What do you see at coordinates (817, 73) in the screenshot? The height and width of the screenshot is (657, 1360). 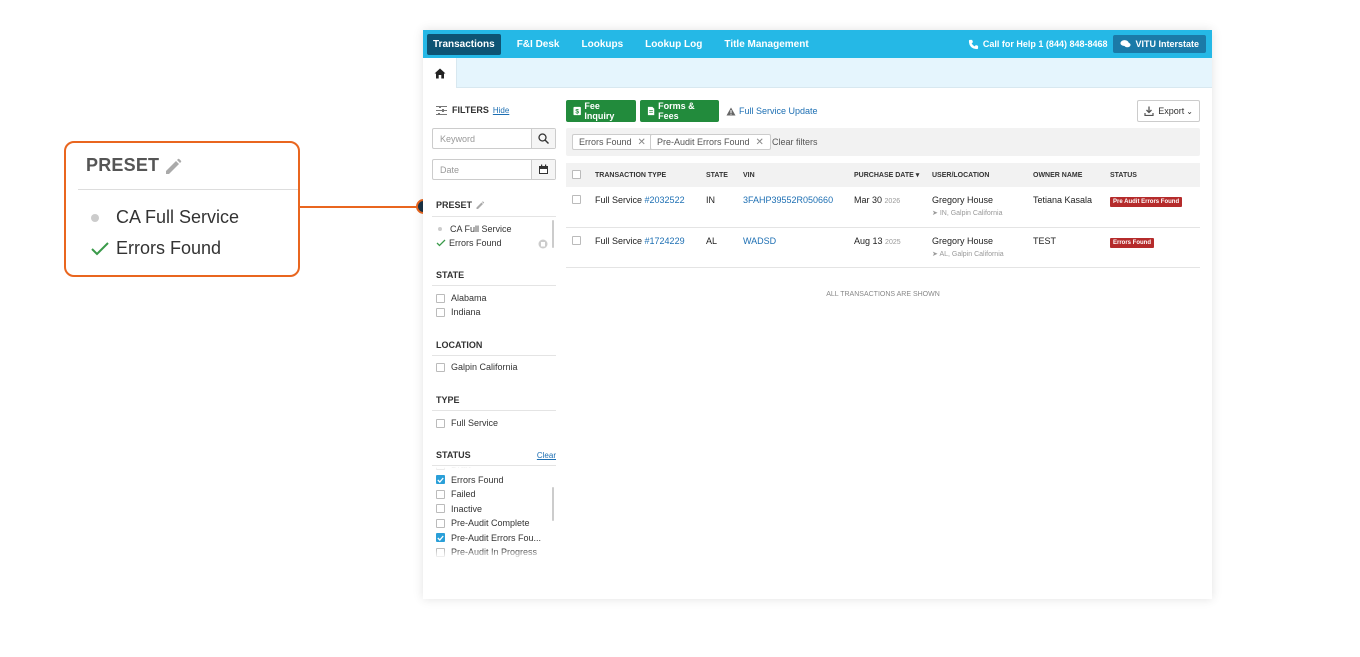 I see `tab-bar` at bounding box center [817, 73].